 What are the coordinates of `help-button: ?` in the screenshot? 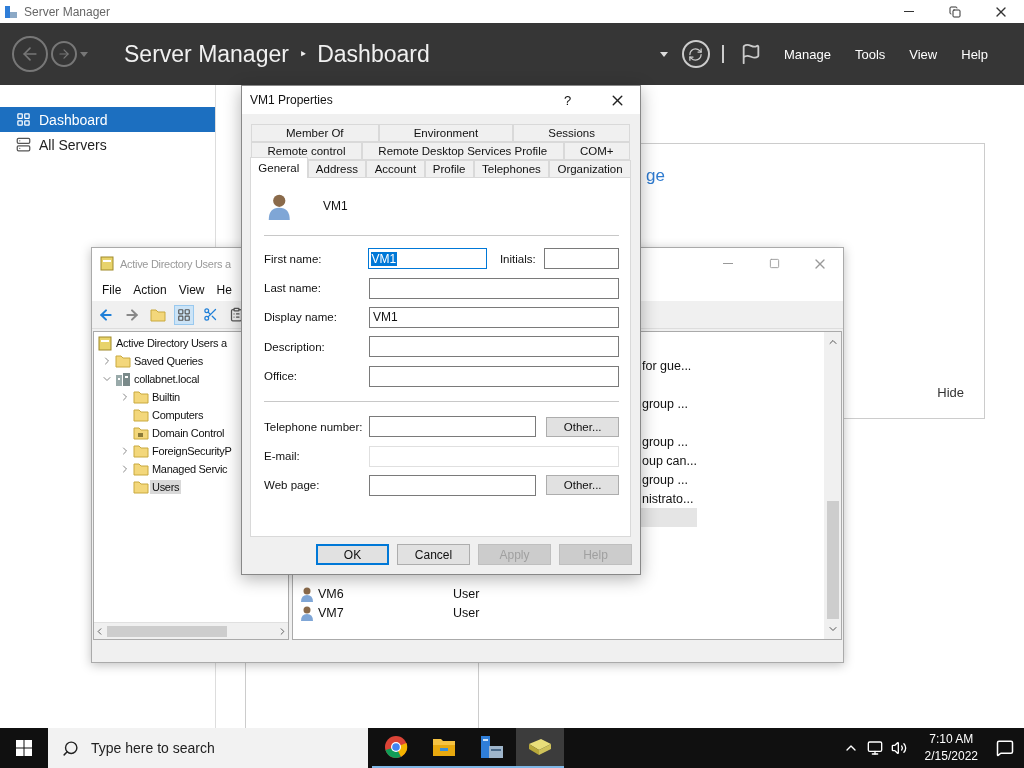 It's located at (579, 100).